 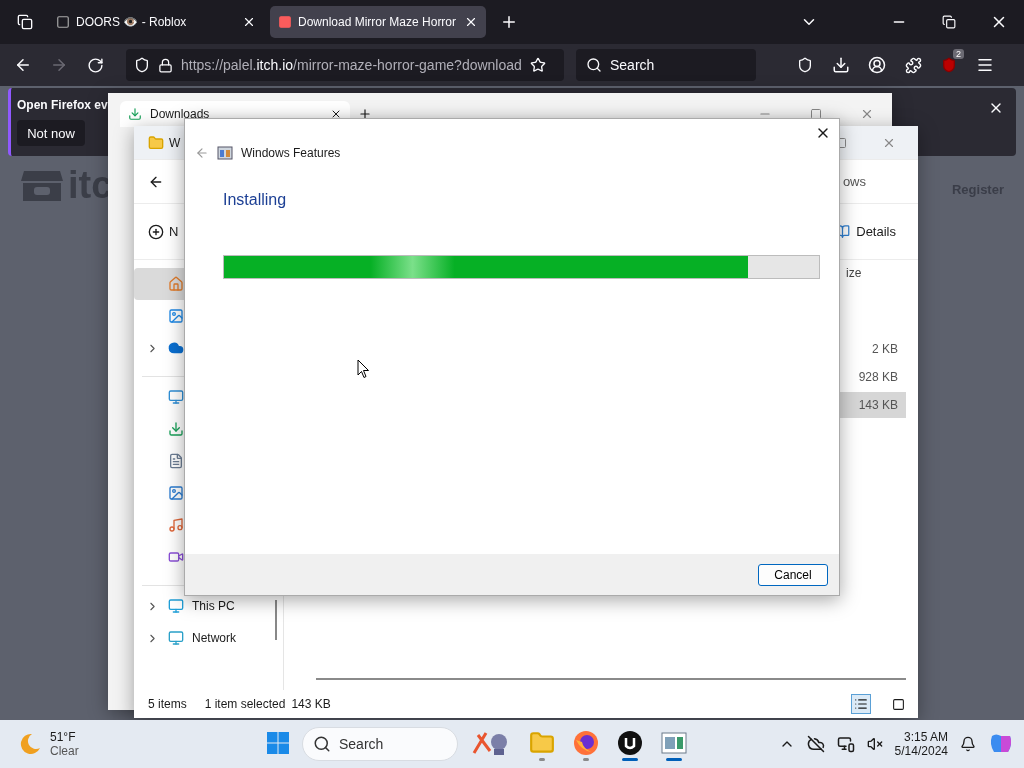 I want to click on installing-heading: Installing, so click(x=255, y=200).